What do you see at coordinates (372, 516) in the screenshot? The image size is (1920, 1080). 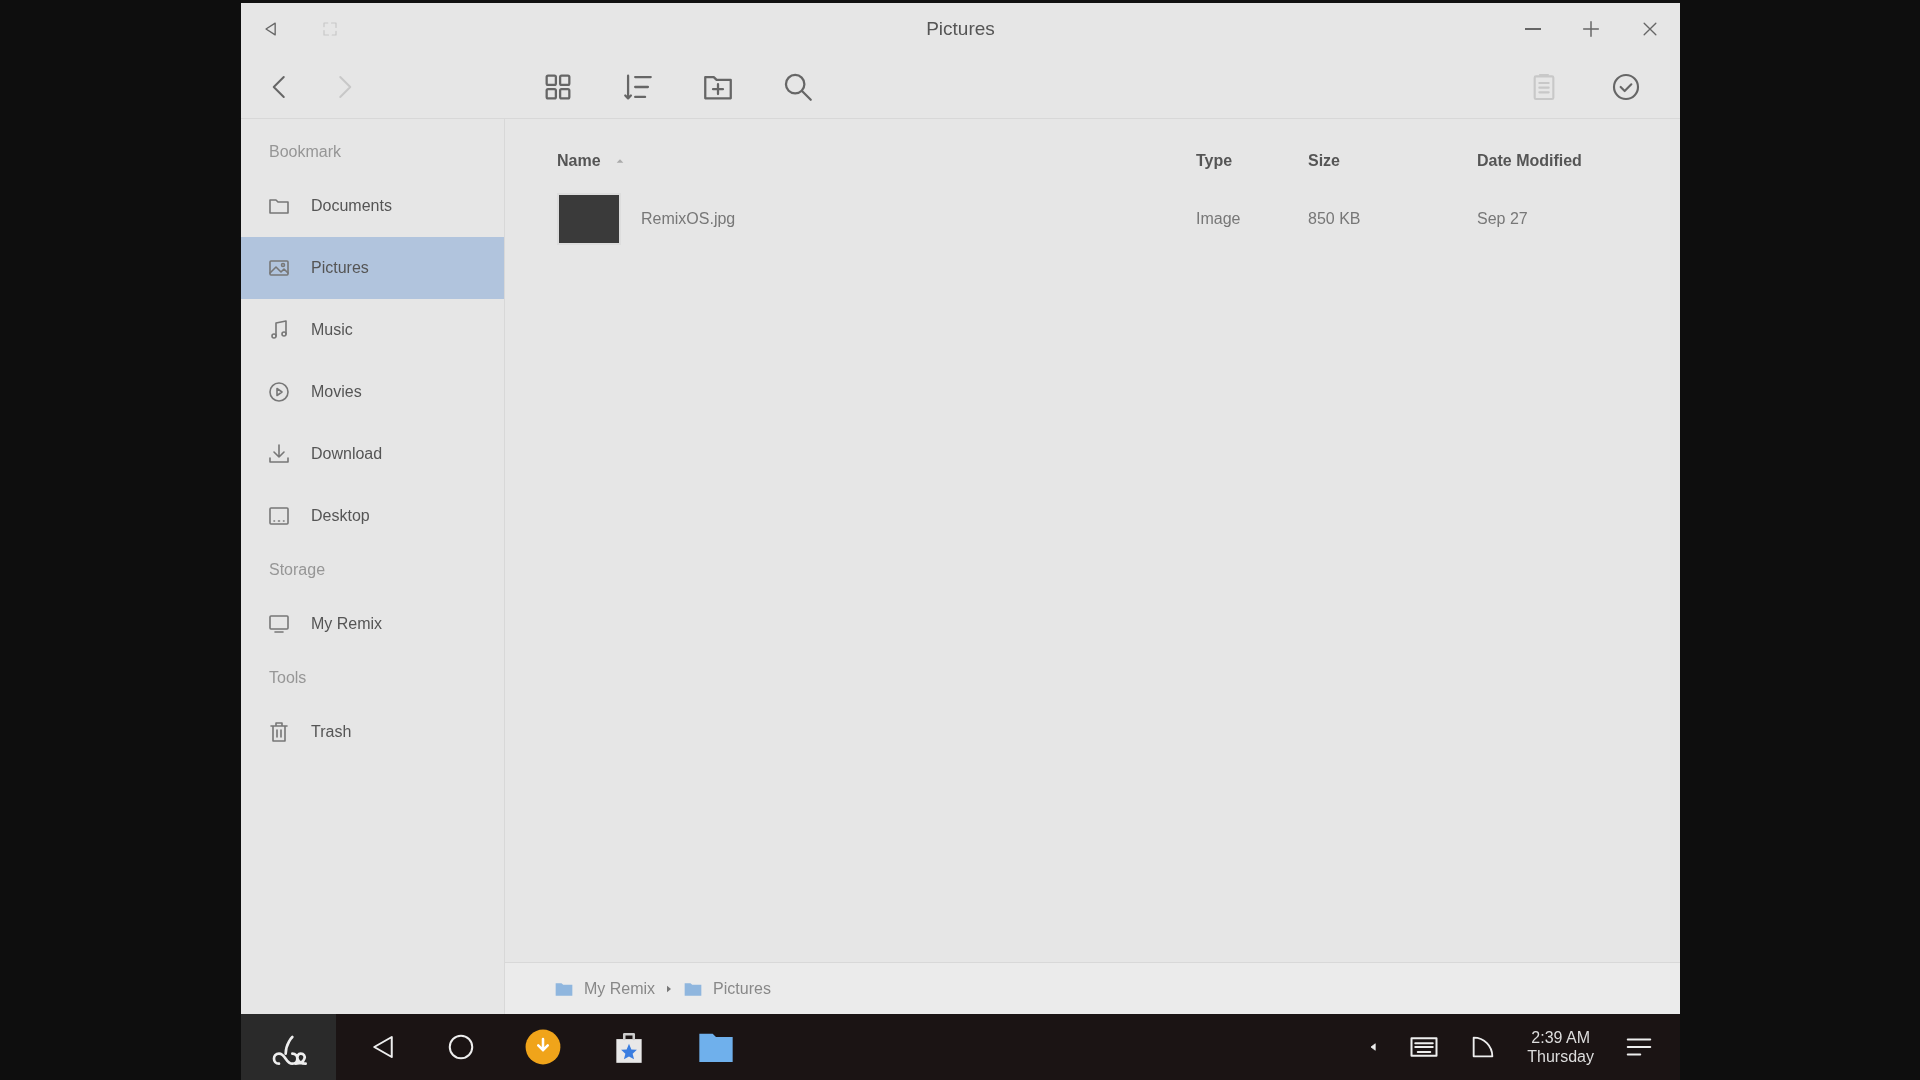 I see `sidebar-item: Desktop` at bounding box center [372, 516].